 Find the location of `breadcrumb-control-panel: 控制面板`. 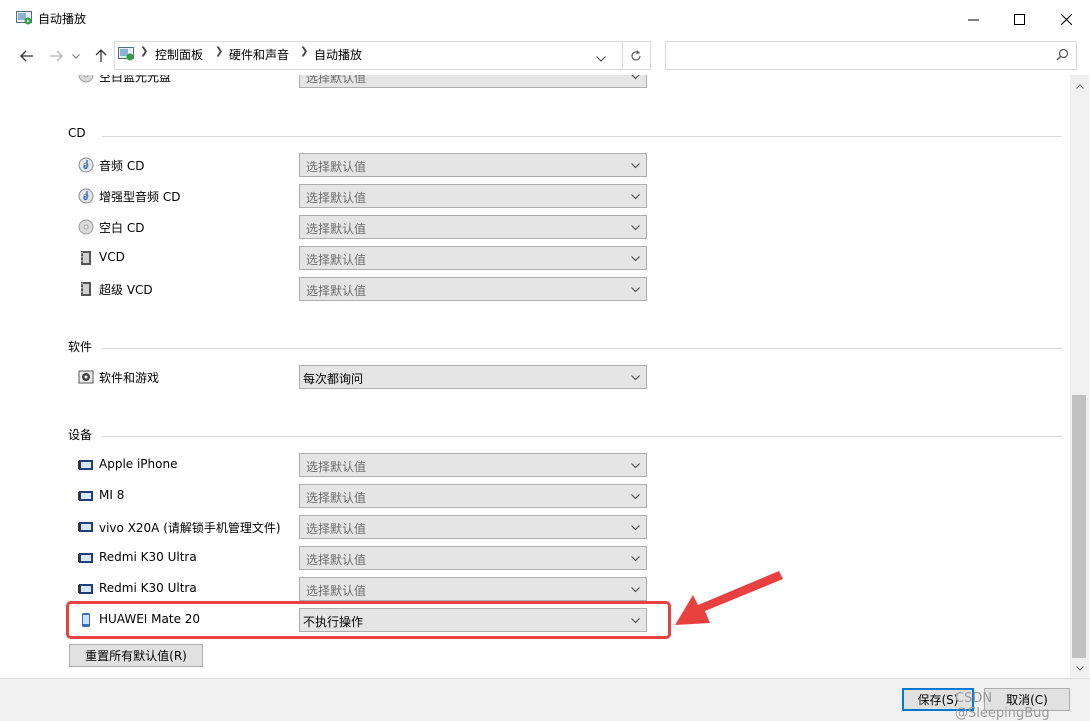

breadcrumb-control-panel: 控制面板 is located at coordinates (179, 54).